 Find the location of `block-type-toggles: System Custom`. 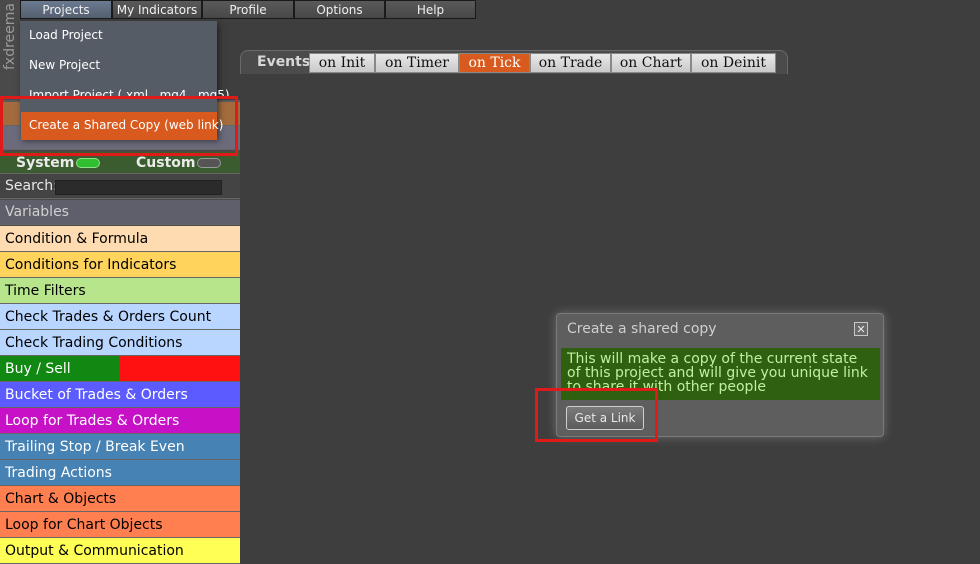

block-type-toggles: System Custom is located at coordinates (120, 163).